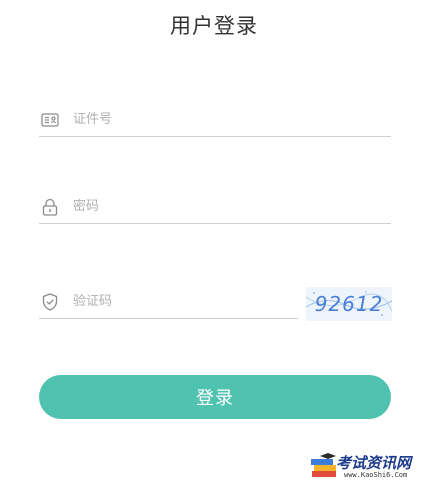 This screenshot has height=487, width=428. What do you see at coordinates (215, 397) in the screenshot?
I see `login-button: 登录` at bounding box center [215, 397].